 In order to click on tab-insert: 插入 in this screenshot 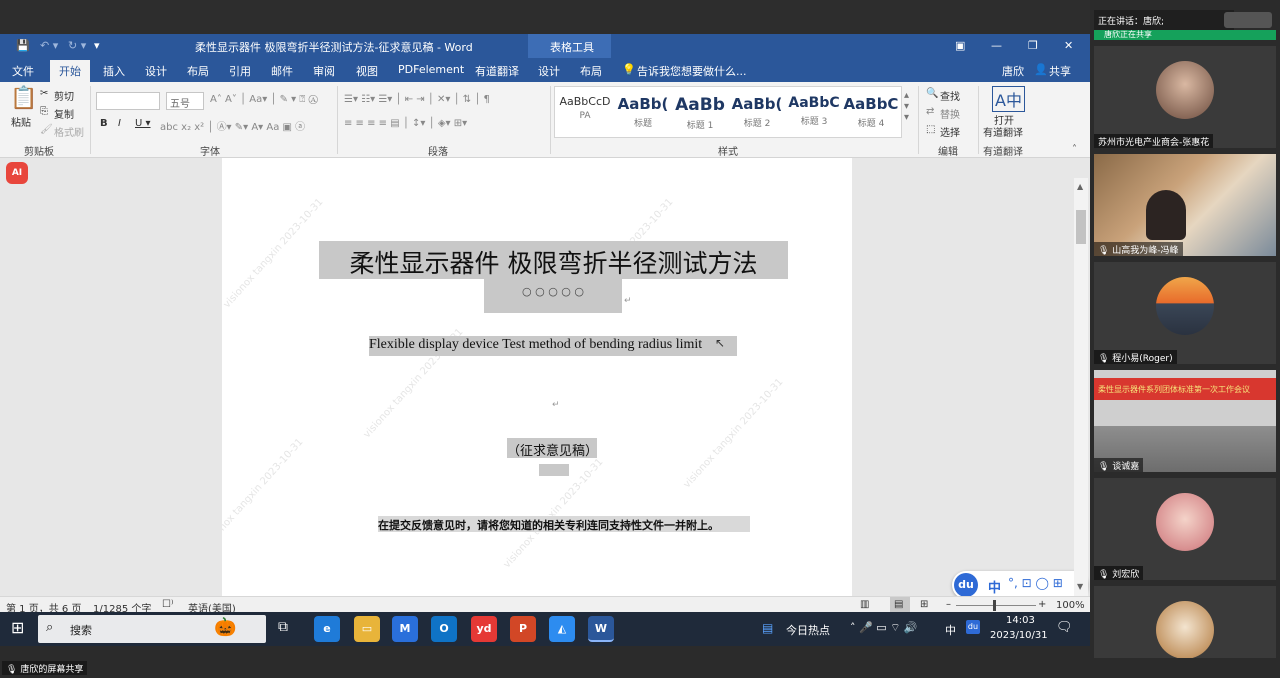, I will do `click(114, 71)`.